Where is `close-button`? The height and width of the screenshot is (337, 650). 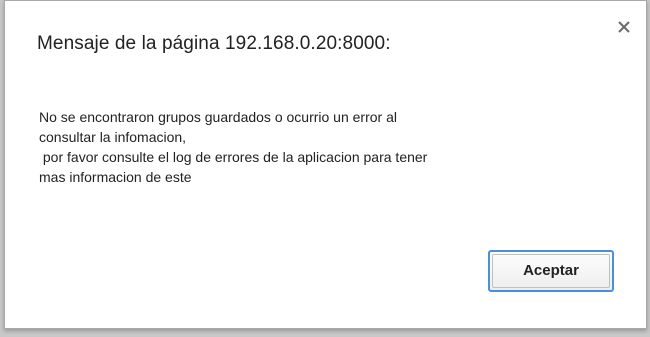 close-button is located at coordinates (624, 27).